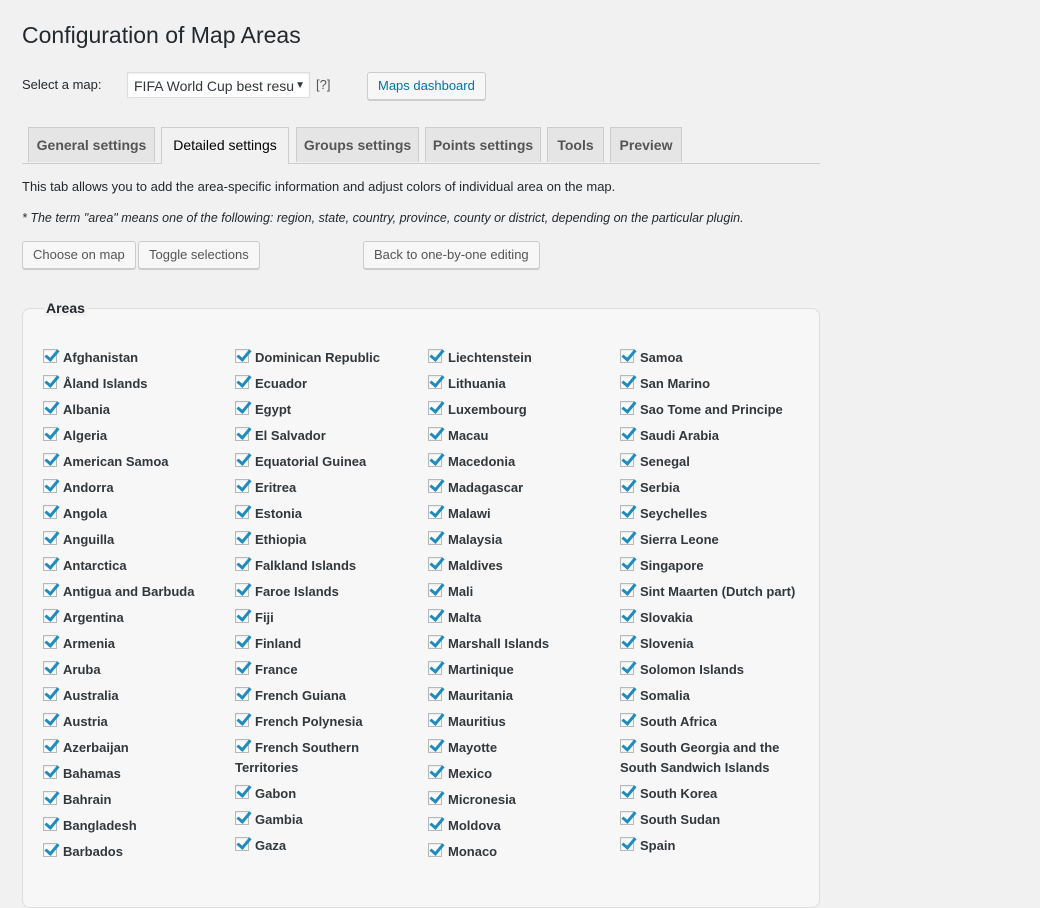  What do you see at coordinates (523, 722) in the screenshot?
I see `area-item: Mauritius` at bounding box center [523, 722].